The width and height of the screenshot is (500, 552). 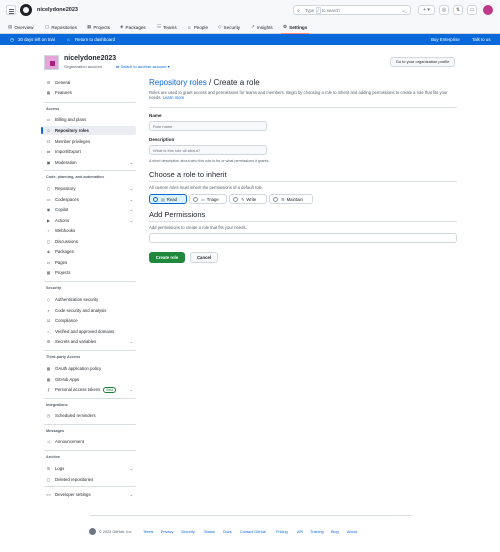 What do you see at coordinates (291, 199) in the screenshot?
I see `role-option-maintain: ⚒ Maintain` at bounding box center [291, 199].